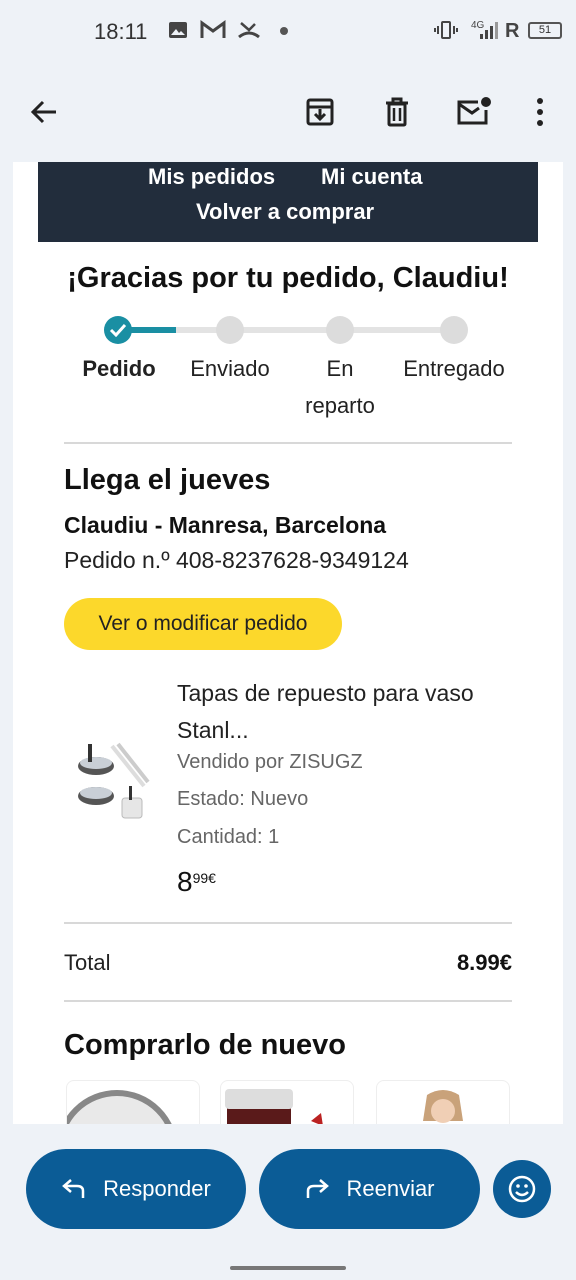 This screenshot has width=576, height=1280. I want to click on arrival-heading: Llega el jueves, so click(167, 480).